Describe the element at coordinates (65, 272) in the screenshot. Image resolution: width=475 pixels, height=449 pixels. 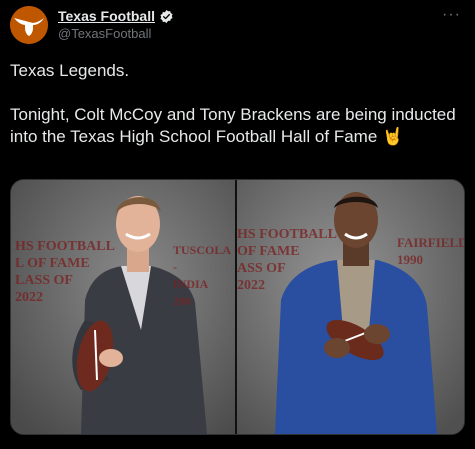
I see `wall-text-left: HS FOOTBALL L OF FAME LASS OF 2022` at that location.